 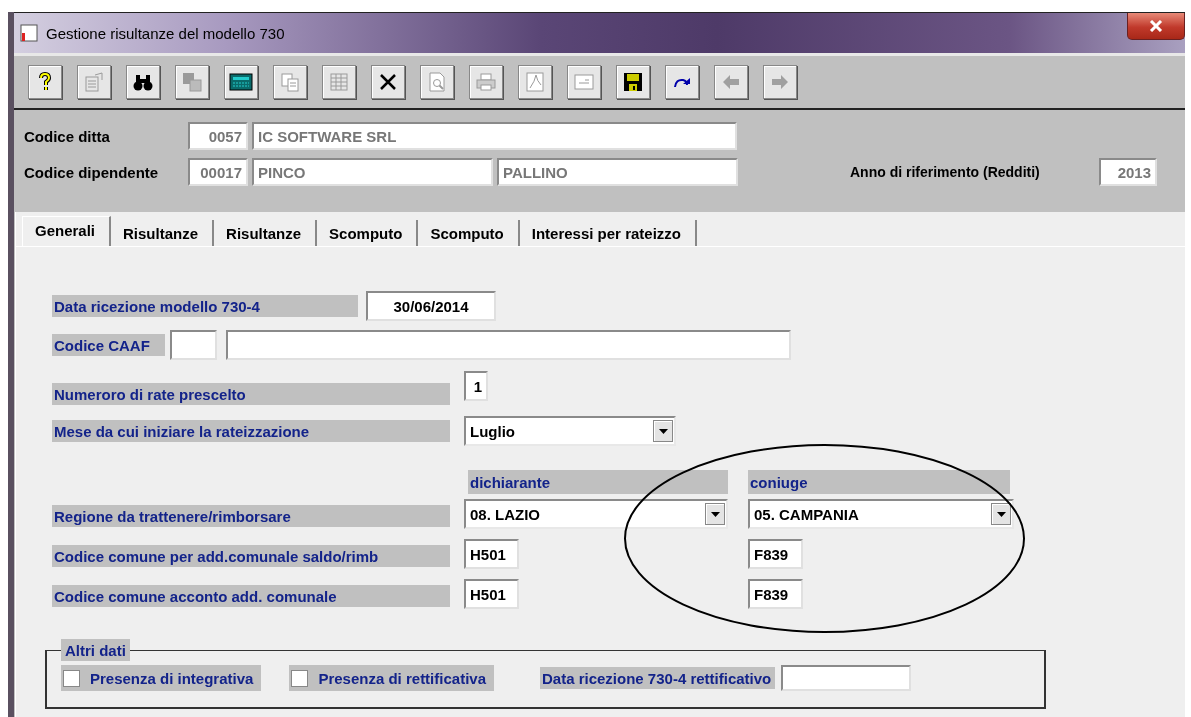 What do you see at coordinates (251, 394) in the screenshot?
I see `installments-label: Numeroro di rate prescelto` at bounding box center [251, 394].